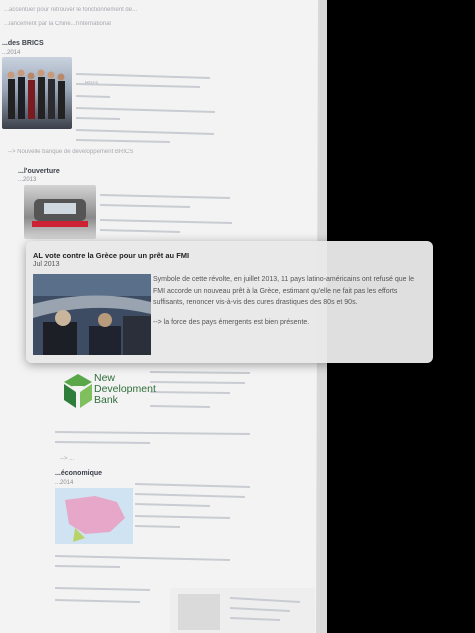 This screenshot has width=475, height=633. Describe the element at coordinates (46, 264) in the screenshot. I see `card-date: Jul 2013` at that location.